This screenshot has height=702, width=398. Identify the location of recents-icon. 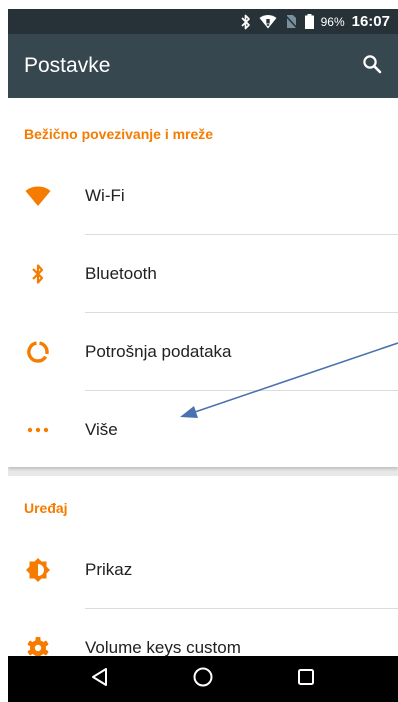
(306, 679).